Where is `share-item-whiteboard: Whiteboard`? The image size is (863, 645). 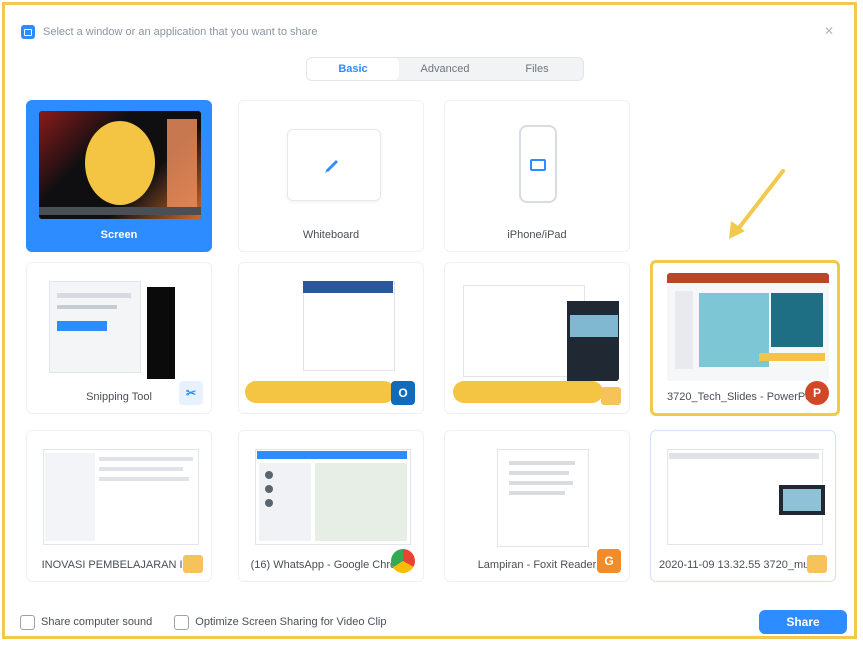
share-item-whiteboard: Whiteboard is located at coordinates (331, 176).